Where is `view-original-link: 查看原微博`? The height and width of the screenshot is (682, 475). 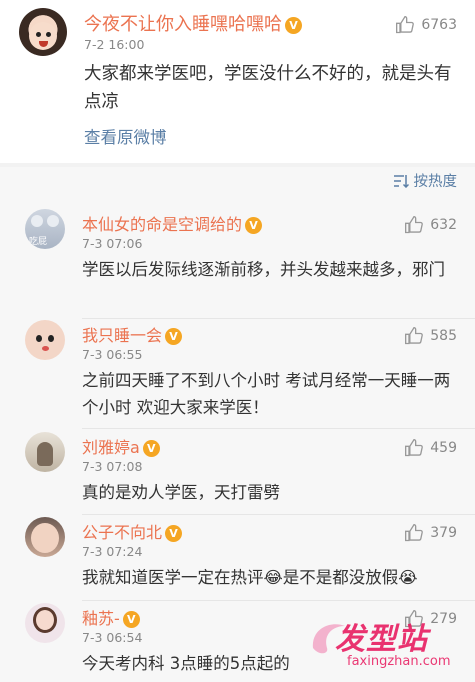
view-original-link: 查看原微博 is located at coordinates (125, 136).